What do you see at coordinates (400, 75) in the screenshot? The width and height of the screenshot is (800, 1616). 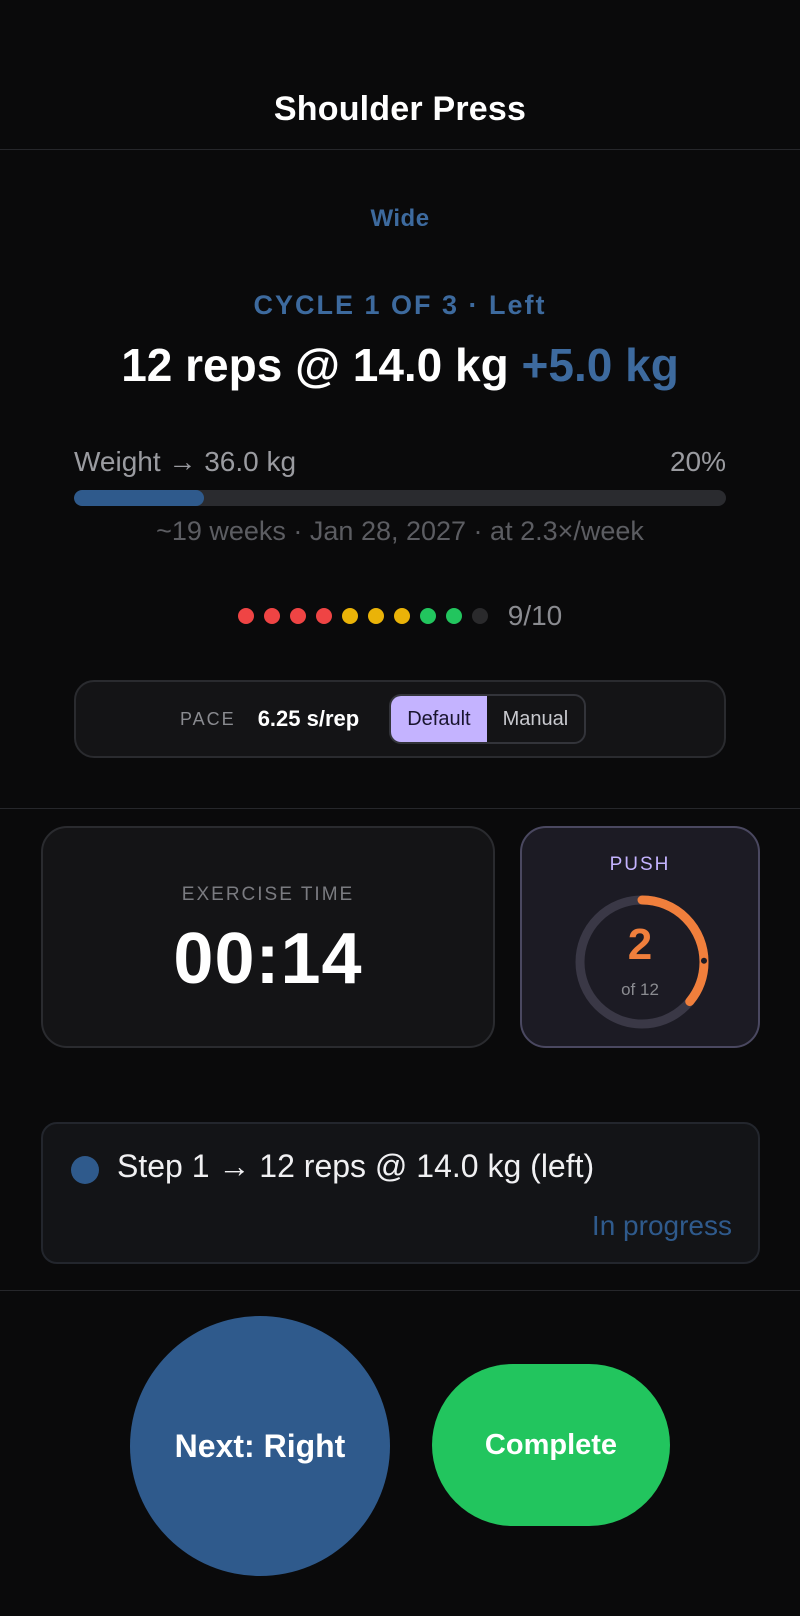 I see `top-header: Shoulder Press` at bounding box center [400, 75].